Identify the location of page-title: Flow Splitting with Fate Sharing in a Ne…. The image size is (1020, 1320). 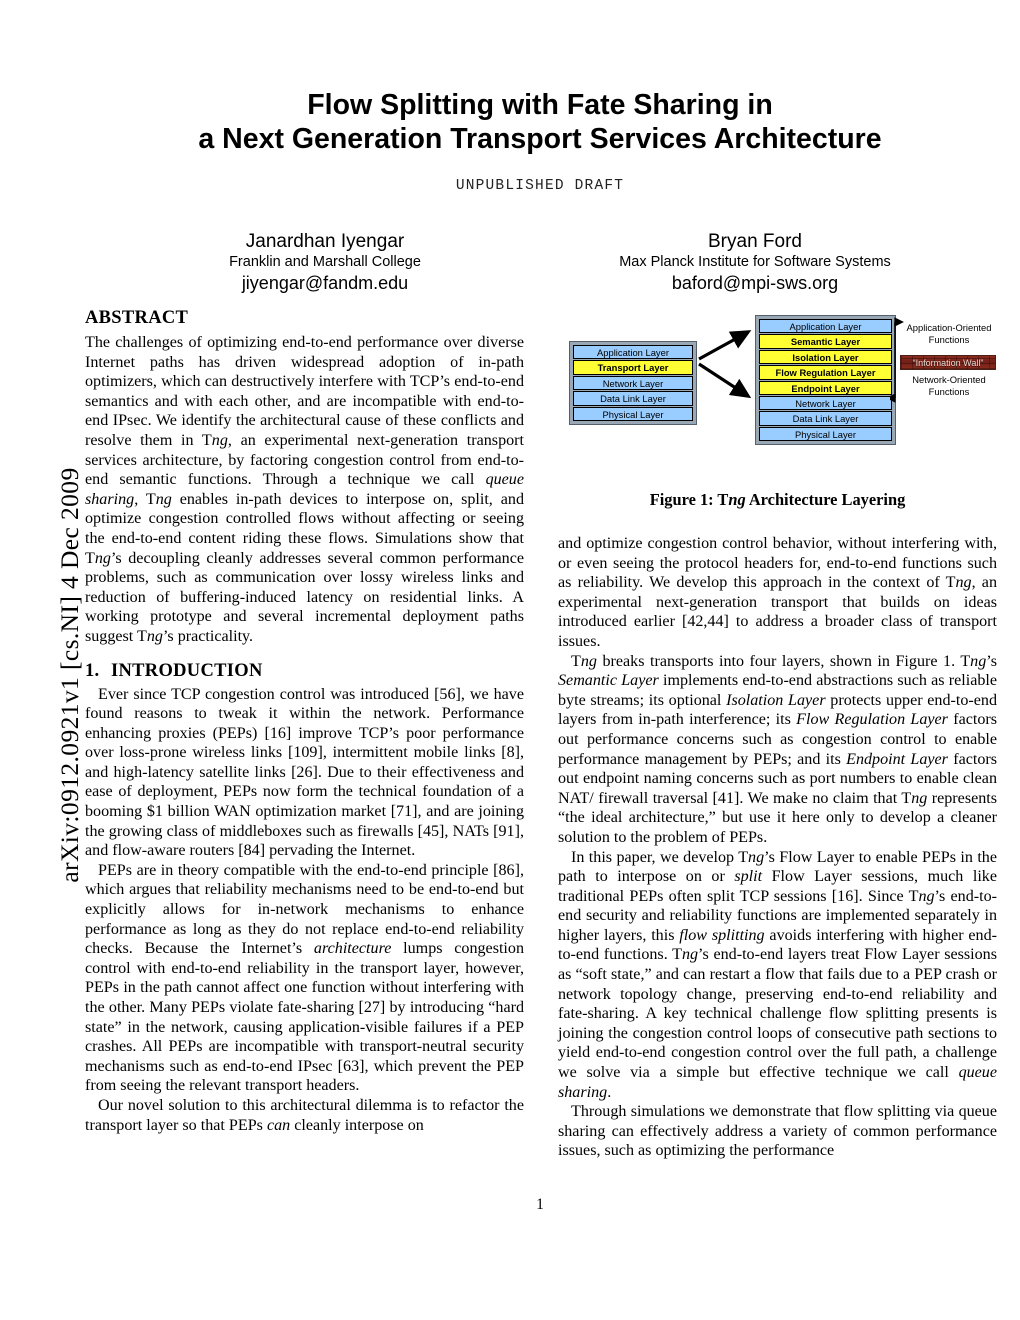
(540, 122).